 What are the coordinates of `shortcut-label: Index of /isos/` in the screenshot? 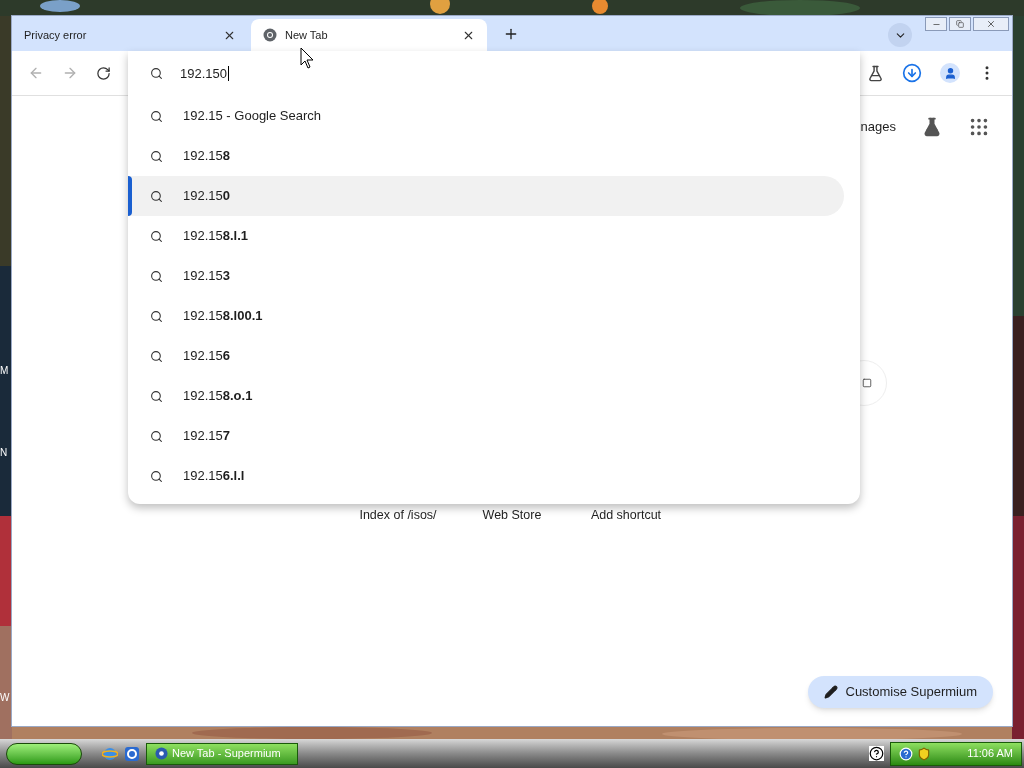 It's located at (398, 515).